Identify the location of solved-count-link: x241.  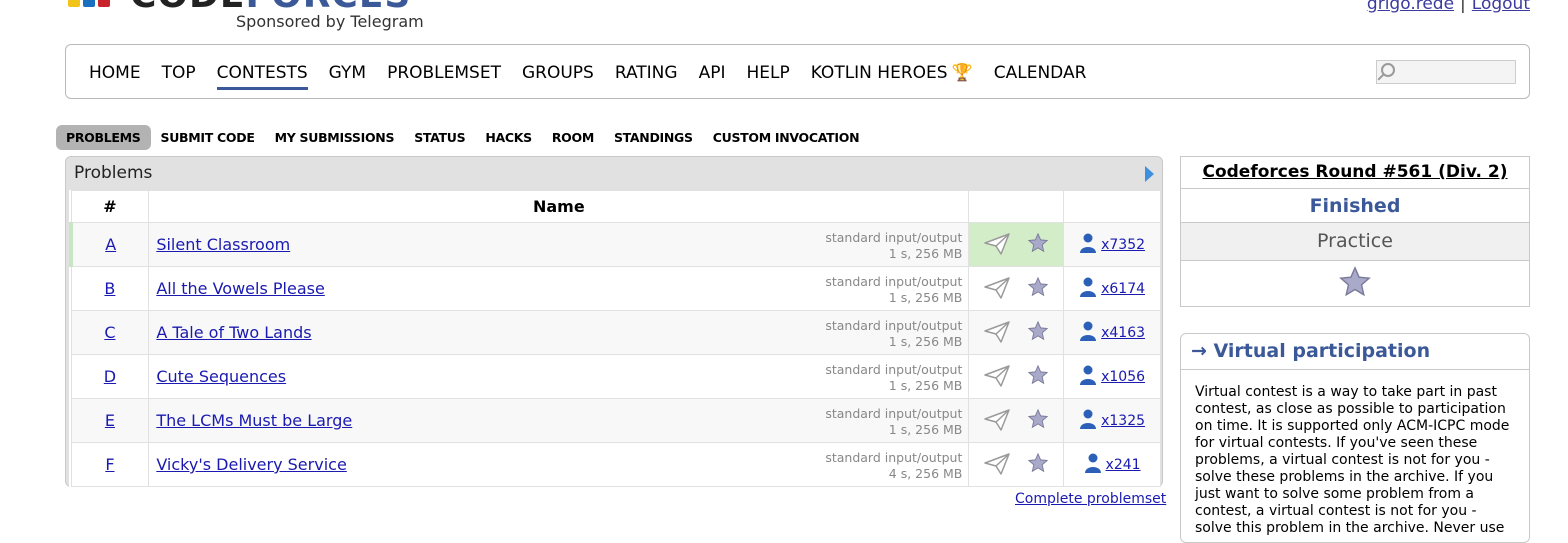
(1123, 465).